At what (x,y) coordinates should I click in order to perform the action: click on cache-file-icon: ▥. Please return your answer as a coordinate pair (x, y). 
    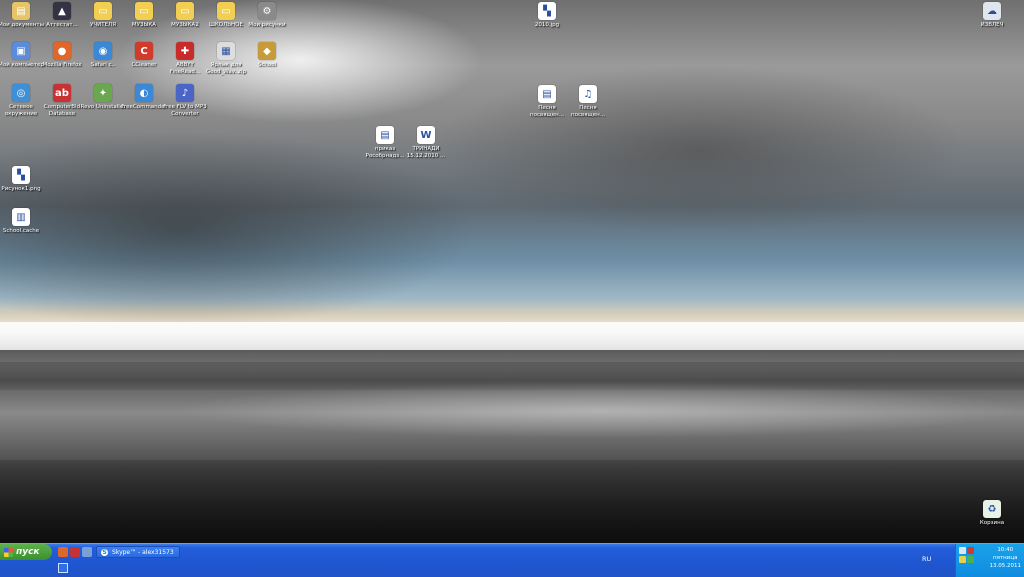
    Looking at the image, I should click on (21, 217).